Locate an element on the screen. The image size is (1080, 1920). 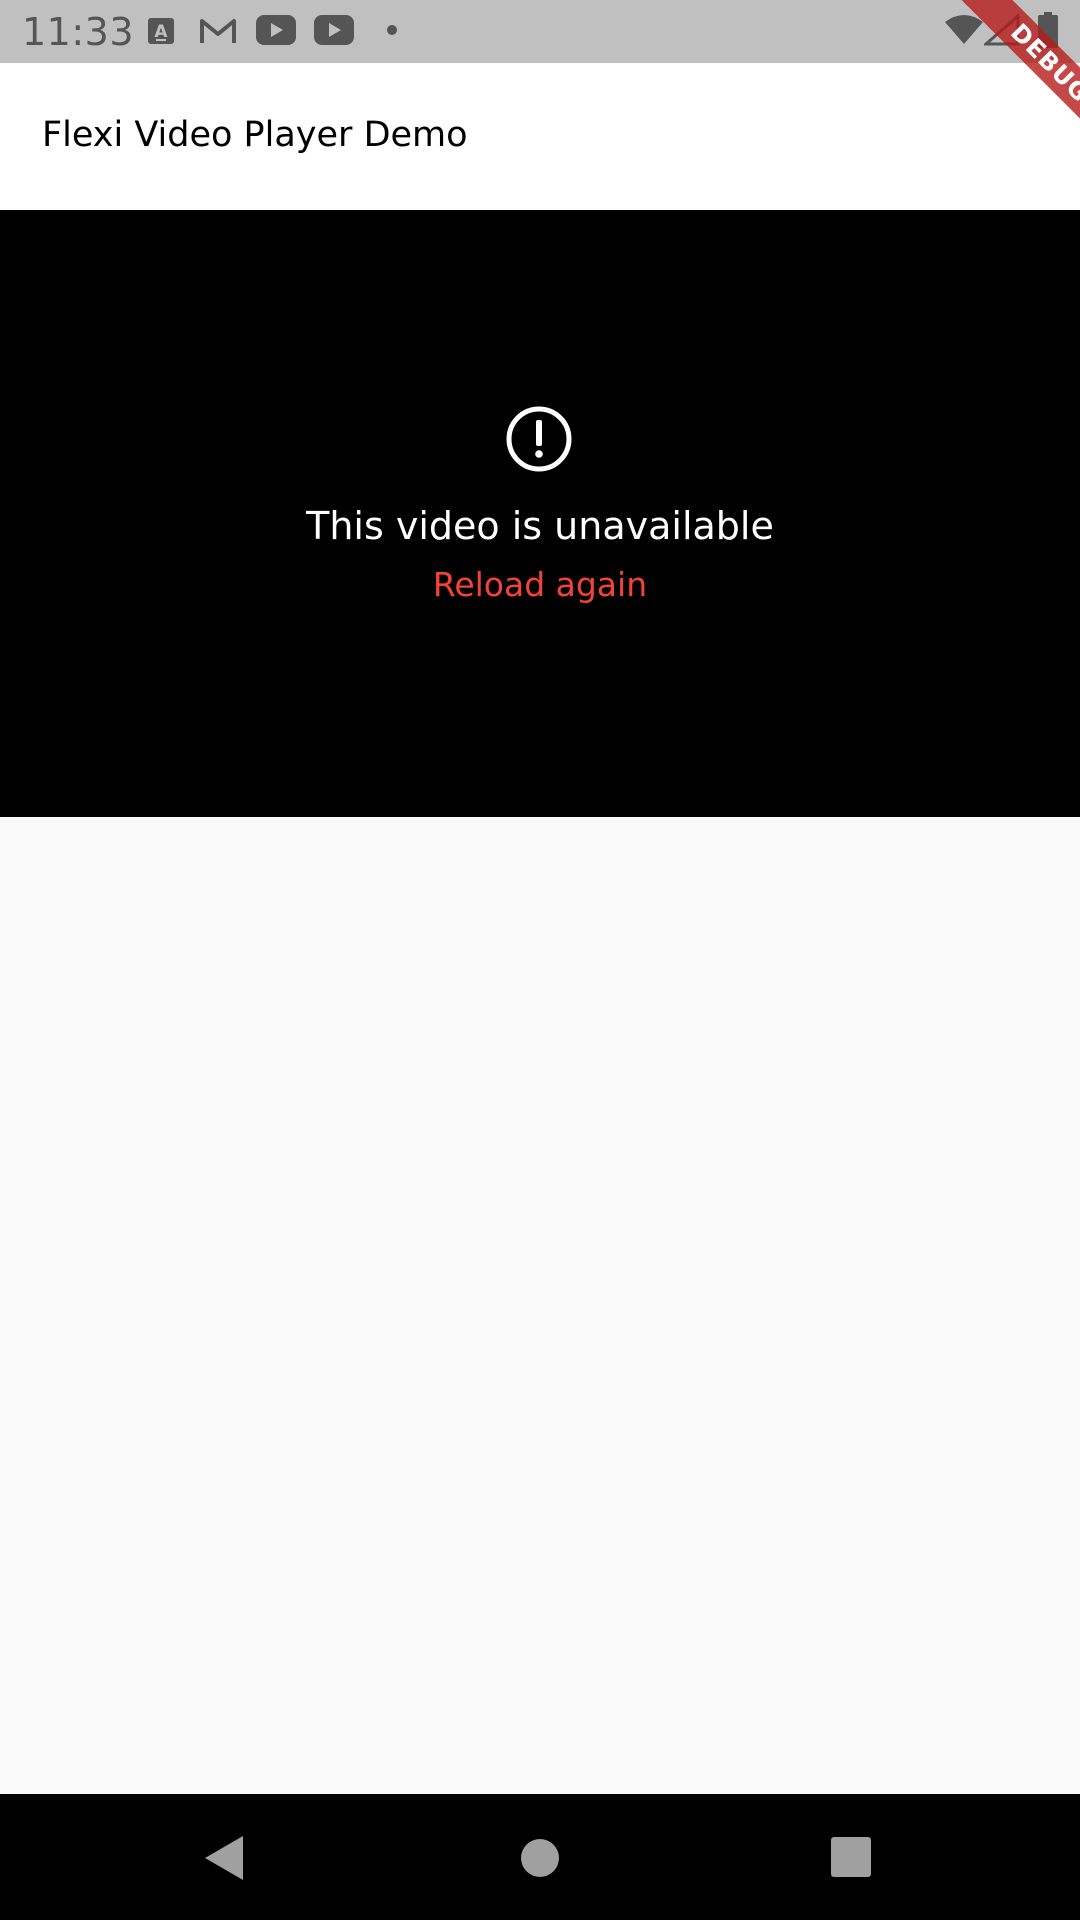
signal-icon is located at coordinates (1002, 30).